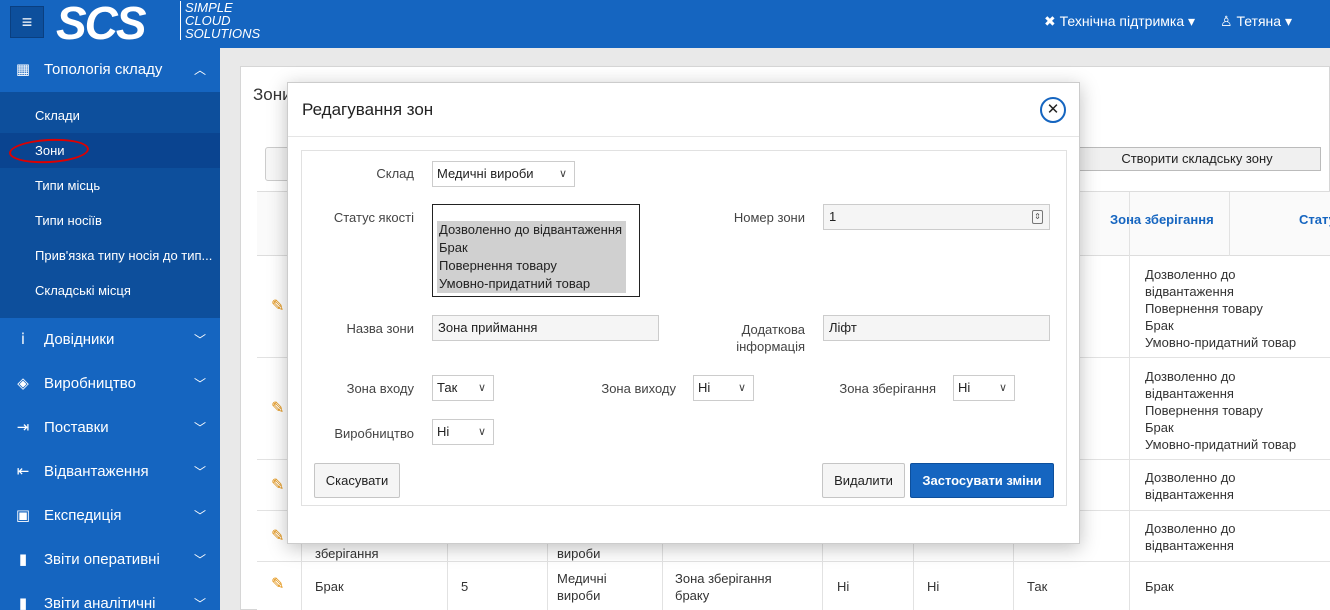 The height and width of the screenshot is (610, 1330). I want to click on zone-number-label: Номер зони, so click(769, 217).